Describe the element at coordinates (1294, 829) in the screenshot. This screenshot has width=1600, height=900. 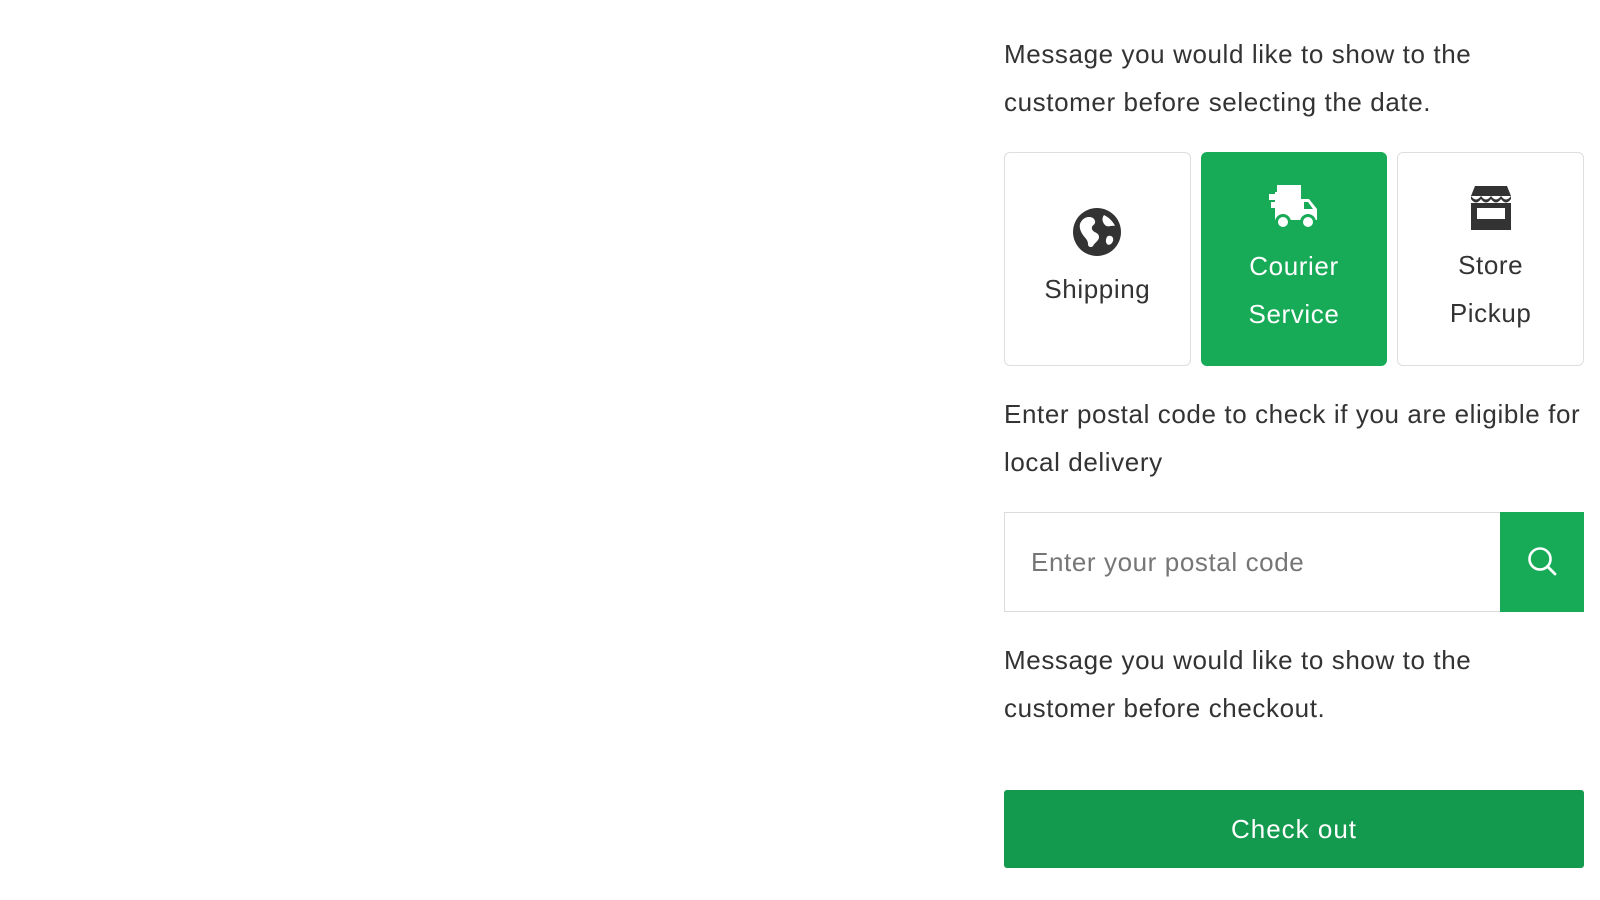
I see `checkout-button: Check out` at that location.